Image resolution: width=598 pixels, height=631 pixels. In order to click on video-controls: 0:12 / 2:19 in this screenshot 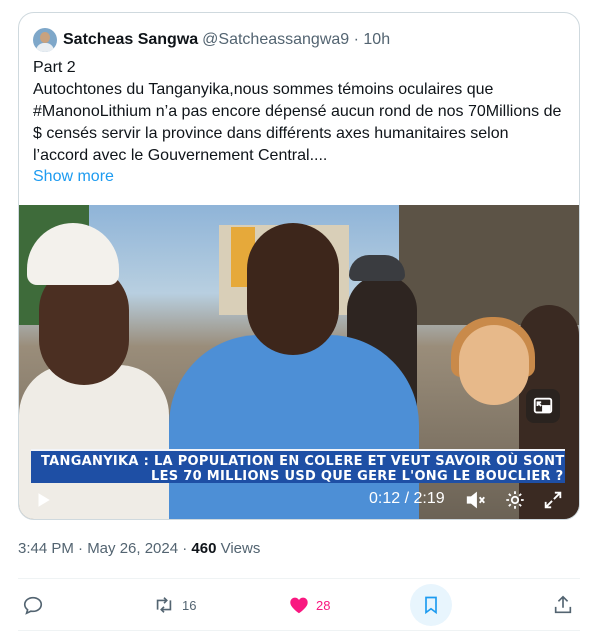, I will do `click(299, 499)`.